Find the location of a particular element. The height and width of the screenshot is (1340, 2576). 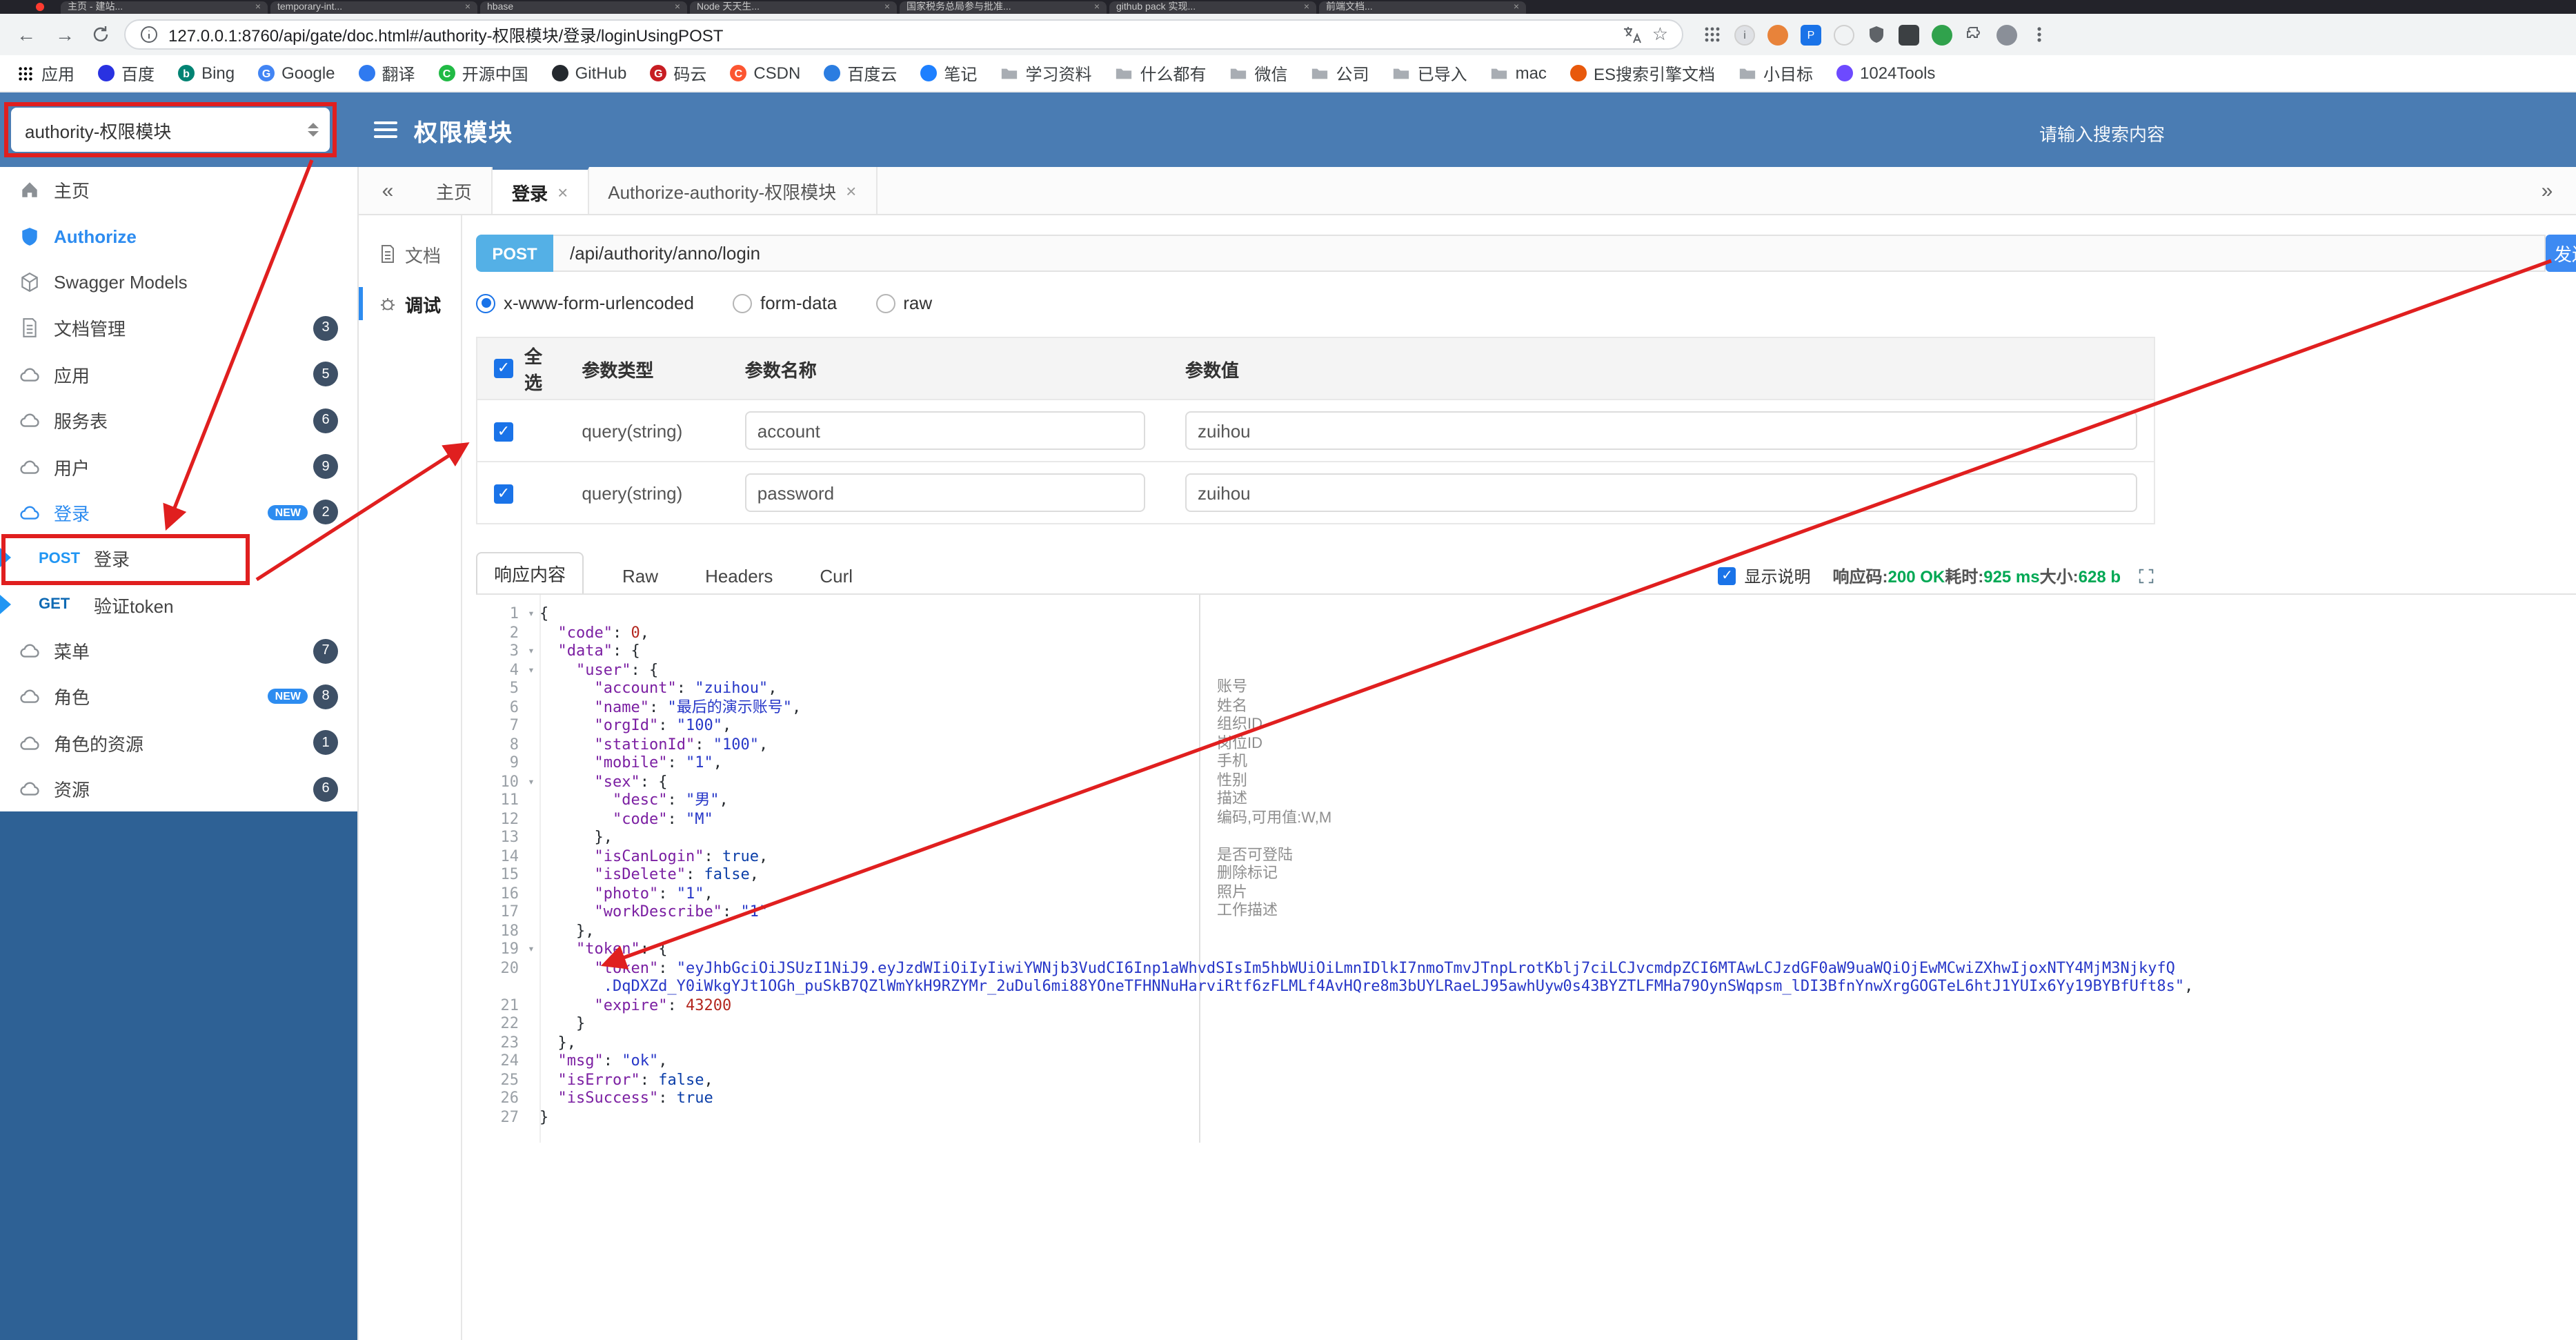

extension-dark-square-icon is located at coordinates (1909, 34).